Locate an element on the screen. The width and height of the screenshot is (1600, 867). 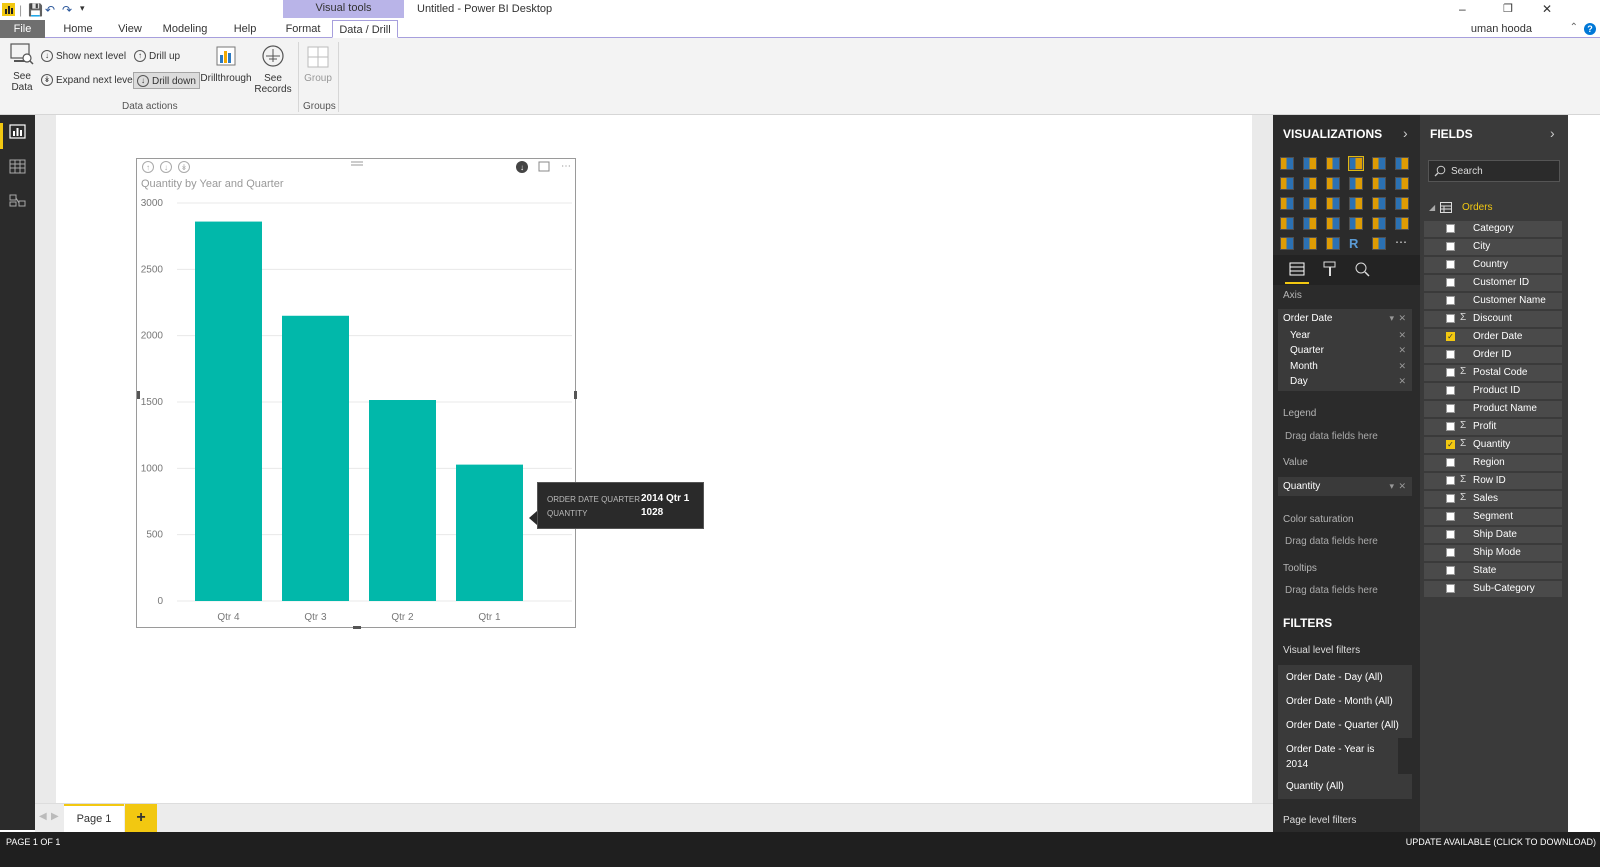
expand-table-icon: ◢ is located at coordinates (1432, 207).